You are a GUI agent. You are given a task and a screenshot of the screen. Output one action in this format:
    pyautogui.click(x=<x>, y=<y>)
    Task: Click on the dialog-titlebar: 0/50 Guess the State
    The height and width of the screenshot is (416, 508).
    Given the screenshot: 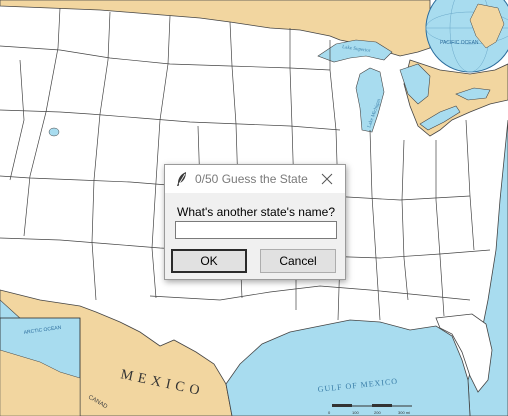 What is the action you would take?
    pyautogui.click(x=255, y=179)
    